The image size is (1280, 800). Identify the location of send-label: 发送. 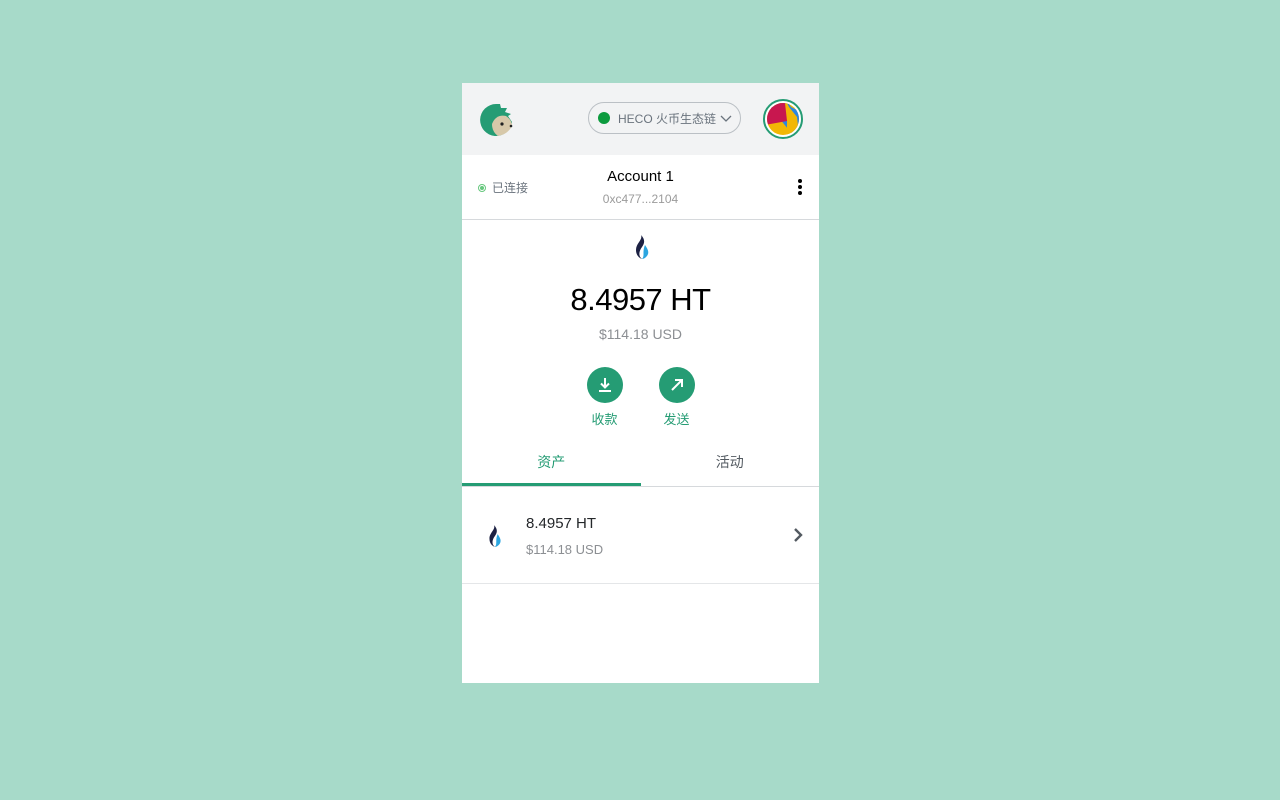
(676, 419).